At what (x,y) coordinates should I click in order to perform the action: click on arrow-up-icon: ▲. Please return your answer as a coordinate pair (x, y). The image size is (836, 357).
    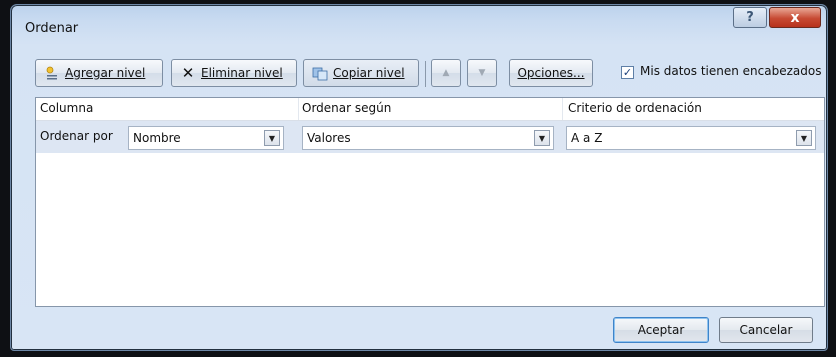
    Looking at the image, I should click on (446, 73).